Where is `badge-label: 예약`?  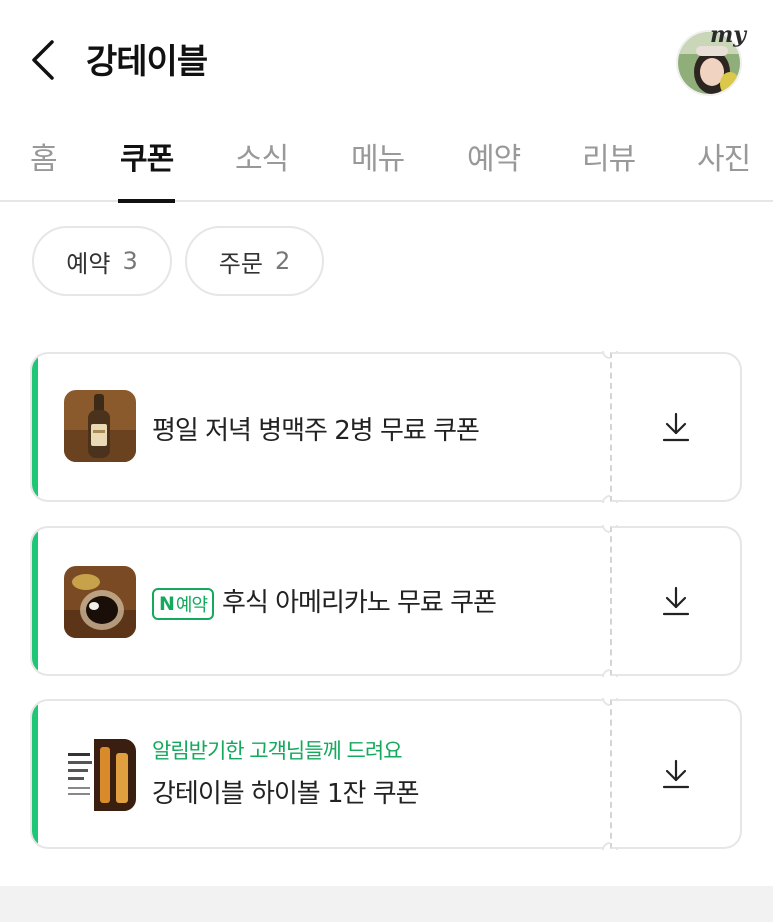
badge-label: 예약 is located at coordinates (191, 605).